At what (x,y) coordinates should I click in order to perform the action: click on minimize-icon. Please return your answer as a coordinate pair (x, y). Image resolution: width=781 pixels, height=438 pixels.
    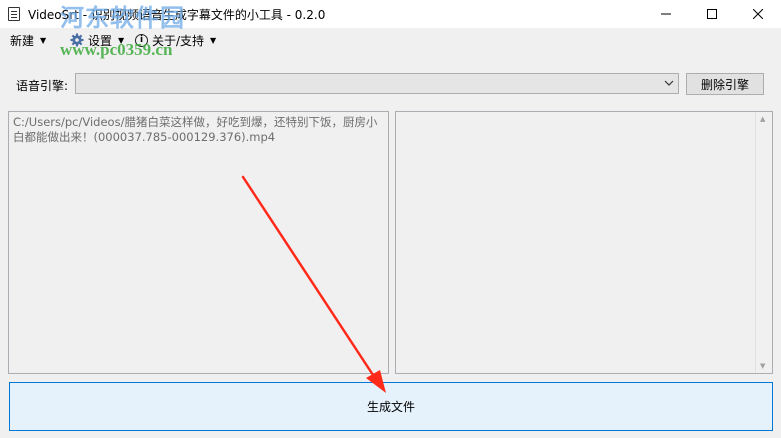
    Looking at the image, I should click on (666, 14).